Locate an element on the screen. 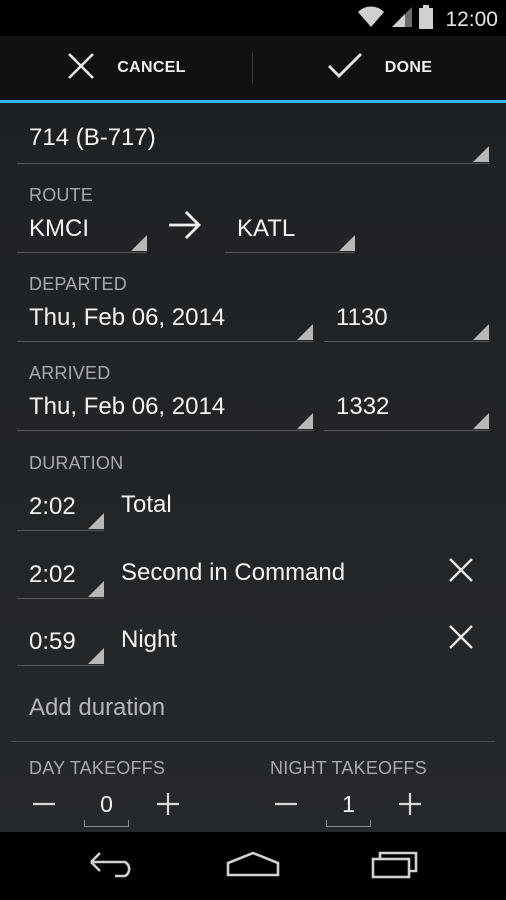  recents-icon is located at coordinates (395, 866).